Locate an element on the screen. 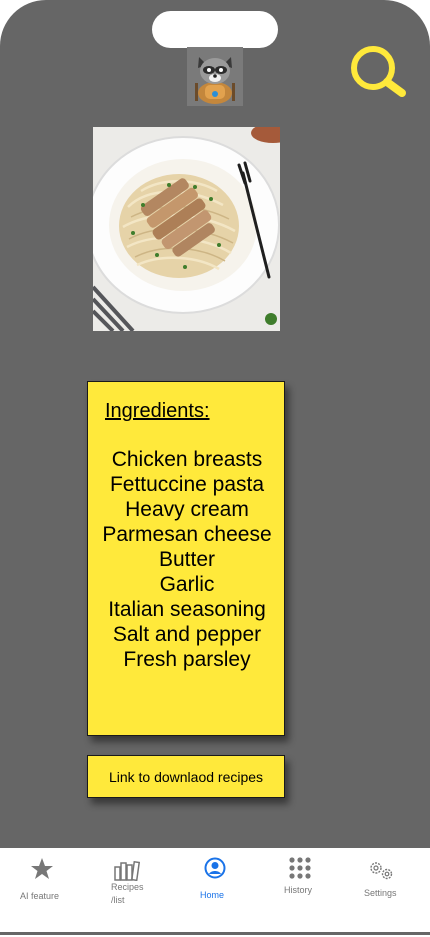 This screenshot has width=430, height=937. list-item: Garlic is located at coordinates (187, 584).